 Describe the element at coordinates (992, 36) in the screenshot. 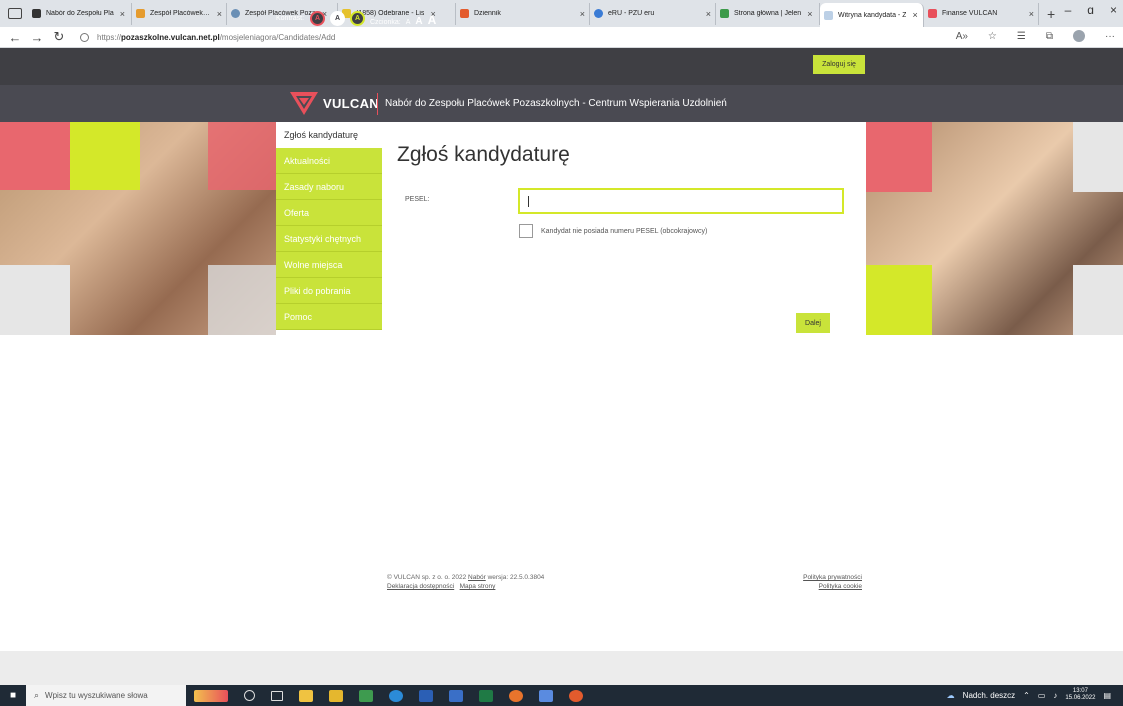

I see `favorite-star-icon: ☆` at that location.